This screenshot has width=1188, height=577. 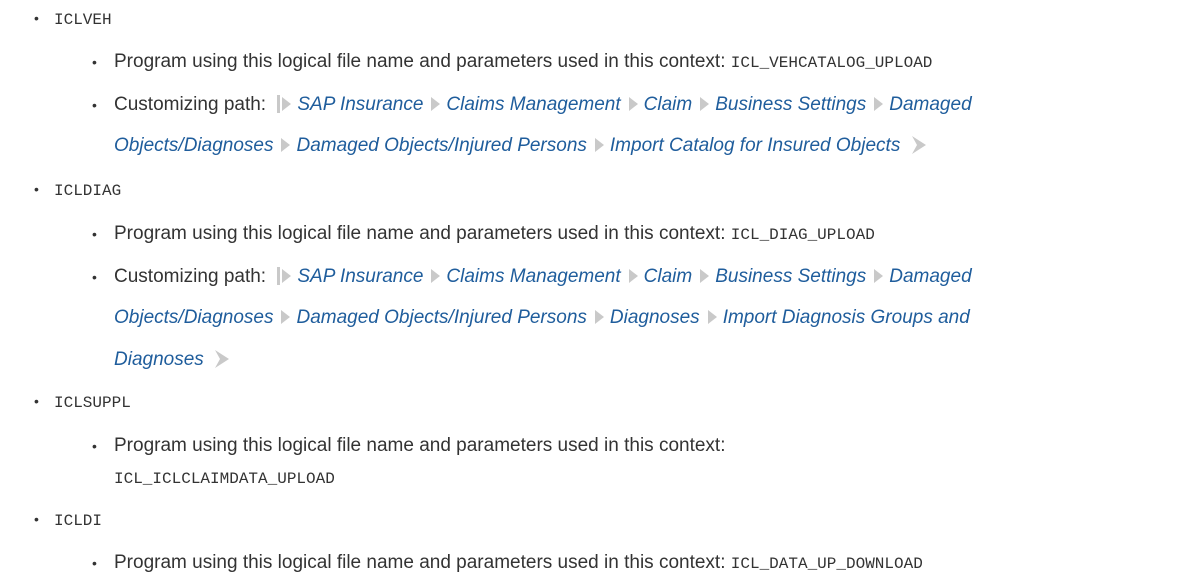 What do you see at coordinates (755, 145) in the screenshot?
I see `path-link: Import Catalog for Insured Objects` at bounding box center [755, 145].